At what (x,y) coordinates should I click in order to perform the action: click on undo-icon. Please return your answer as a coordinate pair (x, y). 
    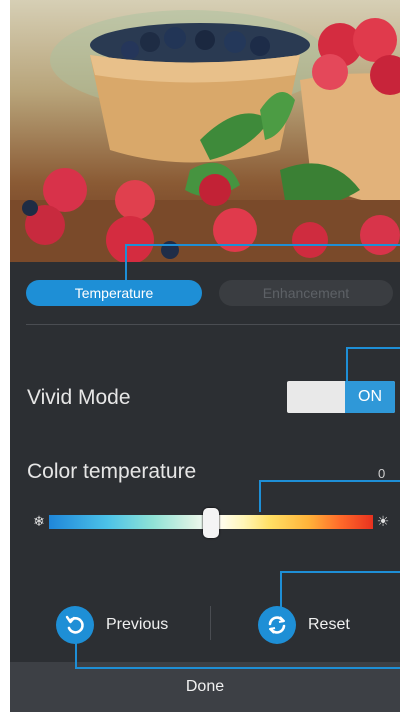
    Looking at the image, I should click on (75, 625).